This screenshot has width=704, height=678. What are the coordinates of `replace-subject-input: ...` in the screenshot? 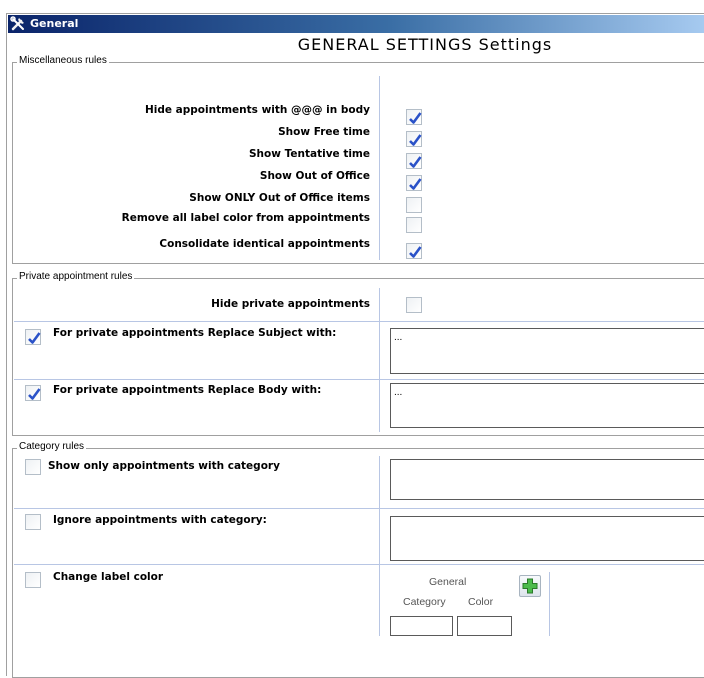 It's located at (547, 351).